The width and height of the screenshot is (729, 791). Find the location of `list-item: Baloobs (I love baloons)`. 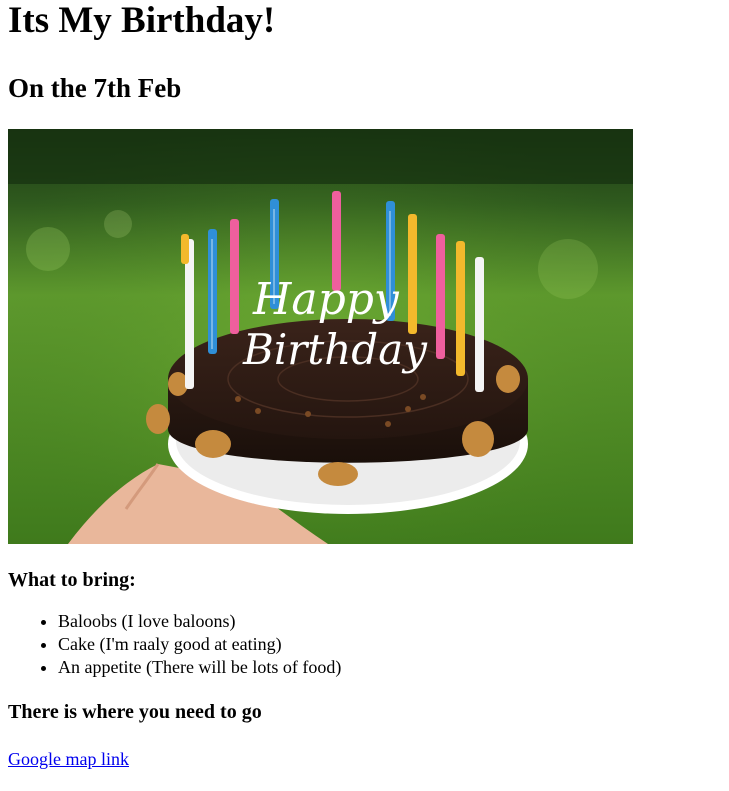

list-item: Baloobs (I love baloons) is located at coordinates (389, 621).